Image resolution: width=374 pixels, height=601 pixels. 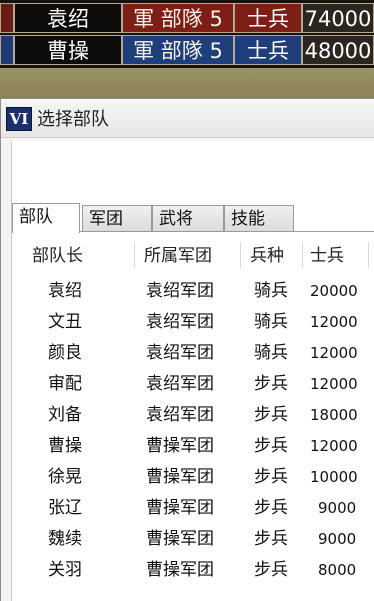 I want to click on cell-leader: 张辽, so click(x=65, y=508).